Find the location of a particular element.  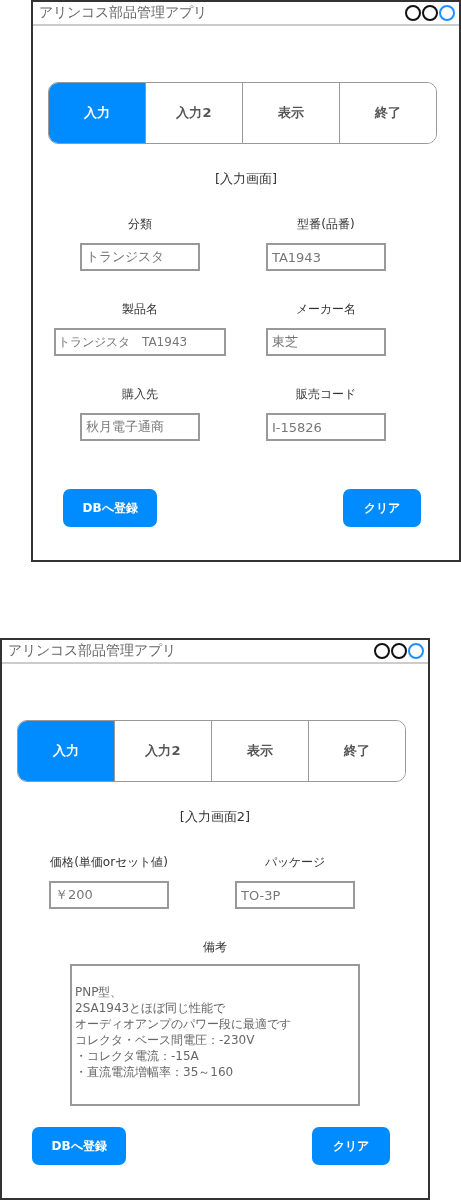

field-label: 分類 is located at coordinates (140, 224).